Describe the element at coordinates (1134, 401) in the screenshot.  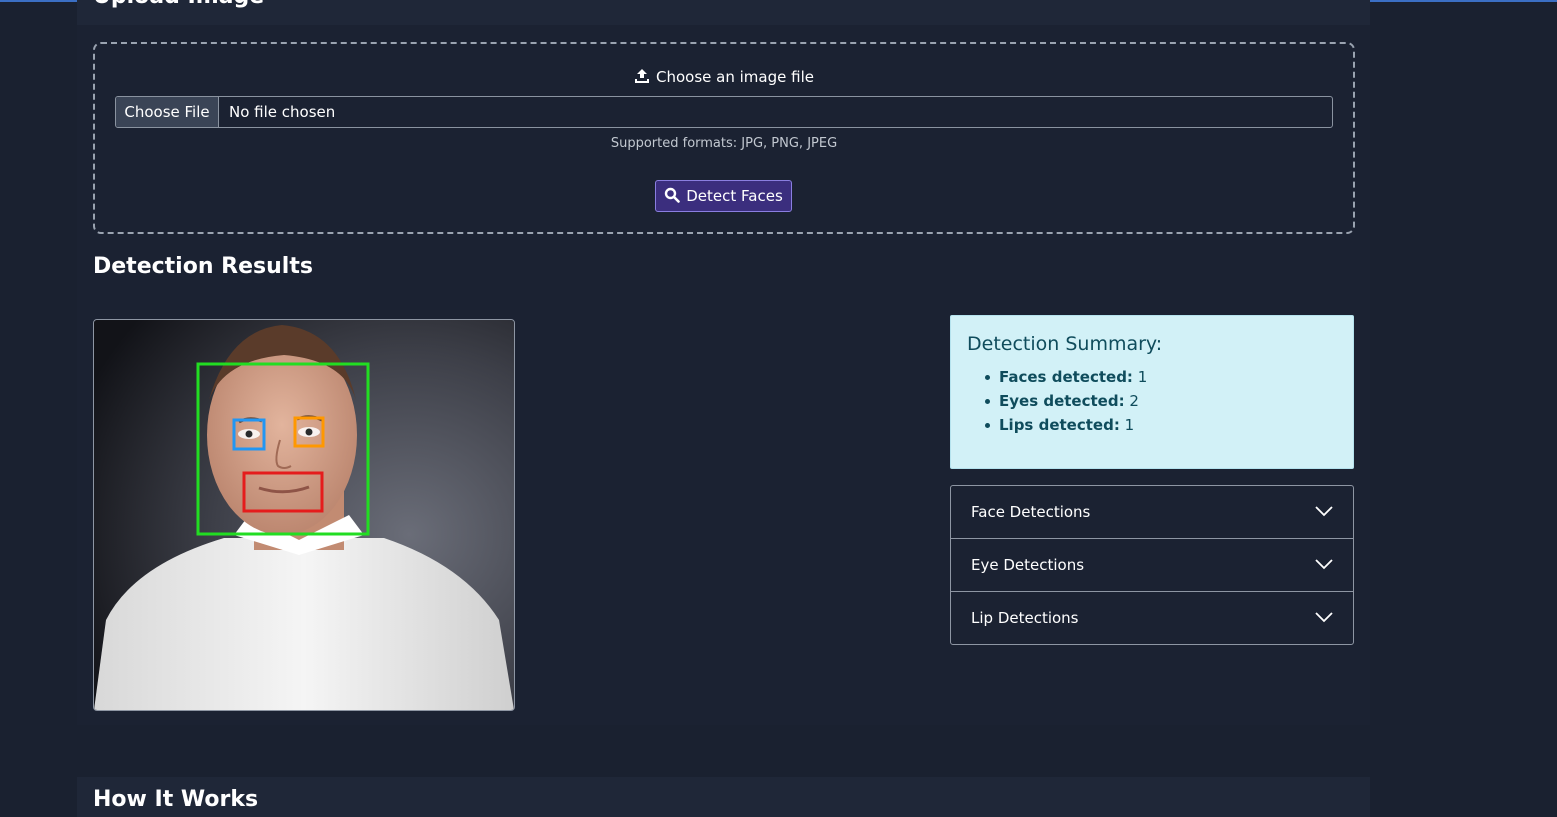
I see `summary-value: 2` at that location.